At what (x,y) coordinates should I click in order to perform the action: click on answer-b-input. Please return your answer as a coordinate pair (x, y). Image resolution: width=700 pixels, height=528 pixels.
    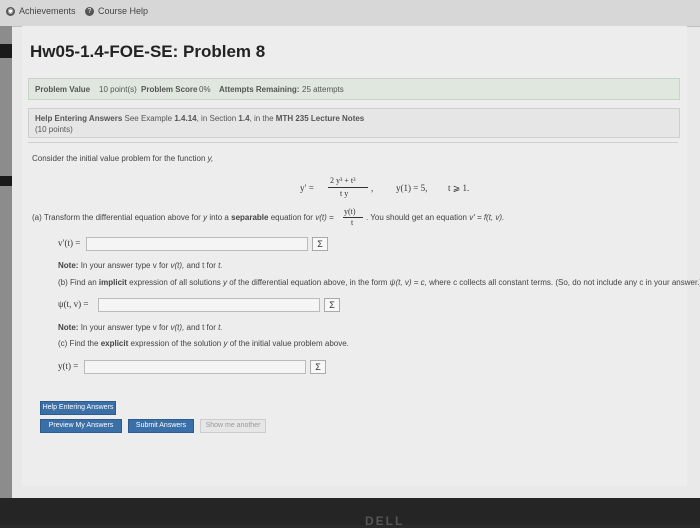
    Looking at the image, I should click on (209, 305).